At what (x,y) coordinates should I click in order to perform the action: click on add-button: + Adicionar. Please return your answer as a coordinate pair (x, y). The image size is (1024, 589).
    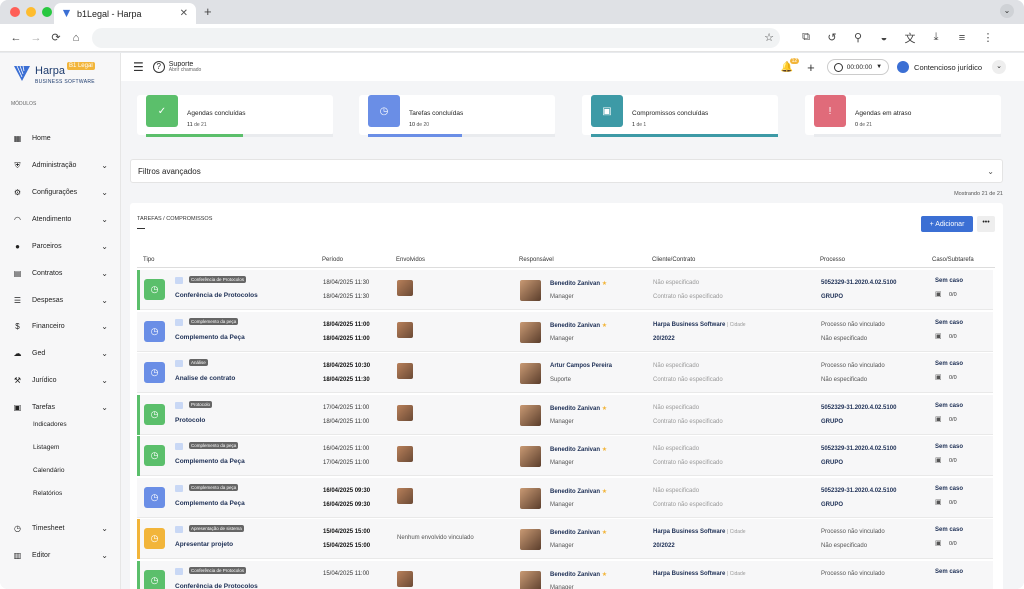
    Looking at the image, I should click on (947, 224).